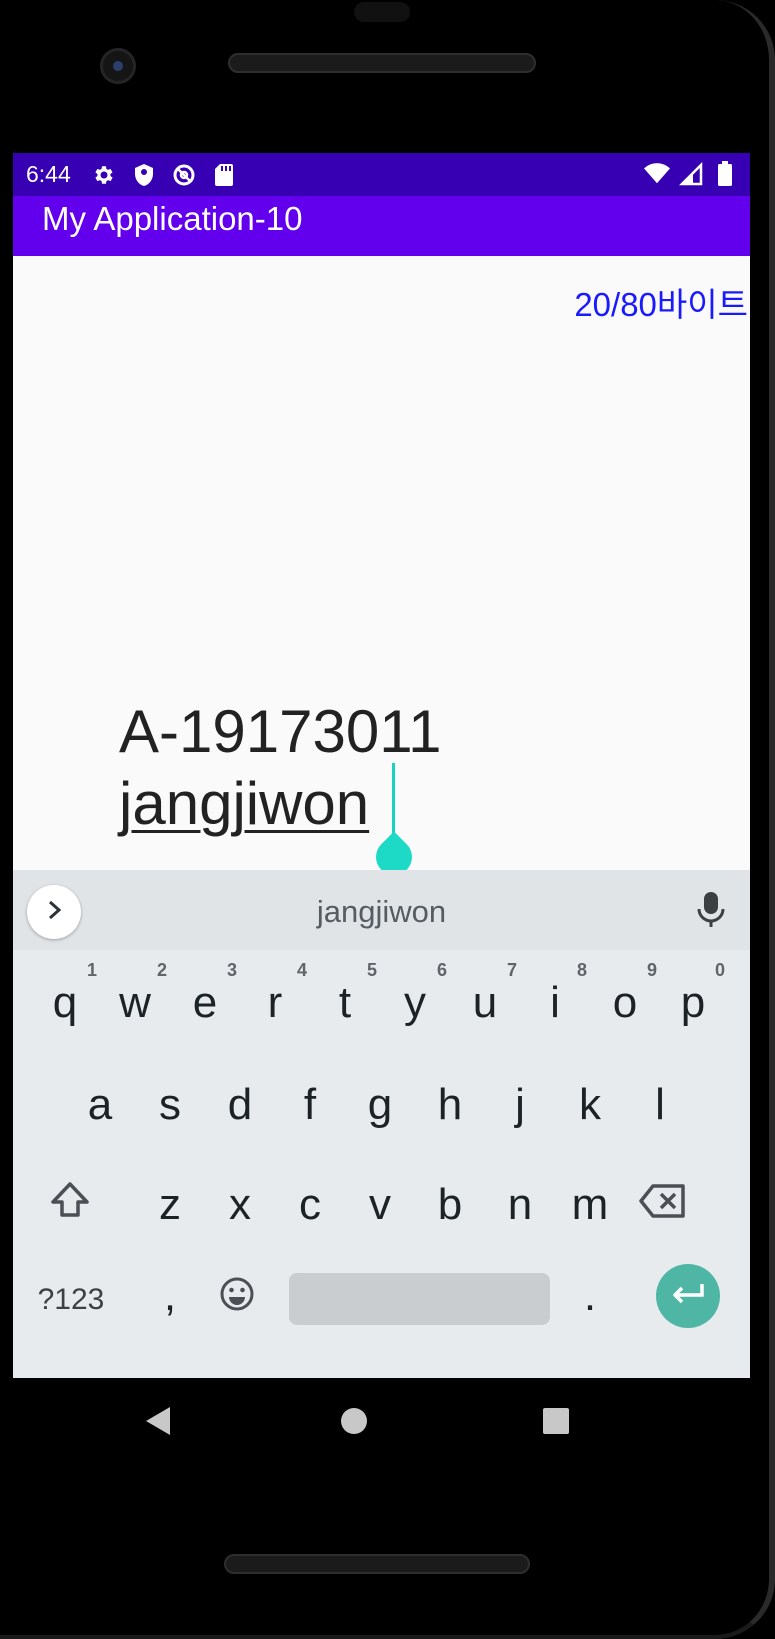 The width and height of the screenshot is (775, 1639). I want to click on key-p: p0, so click(693, 996).